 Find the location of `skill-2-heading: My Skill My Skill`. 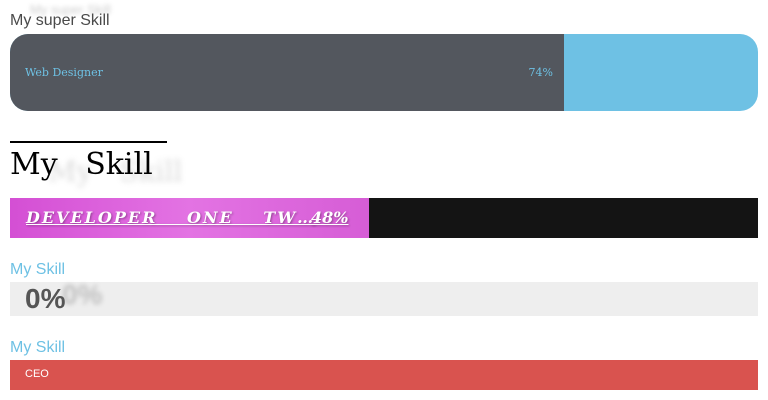

skill-2-heading: My Skill My Skill is located at coordinates (96, 164).